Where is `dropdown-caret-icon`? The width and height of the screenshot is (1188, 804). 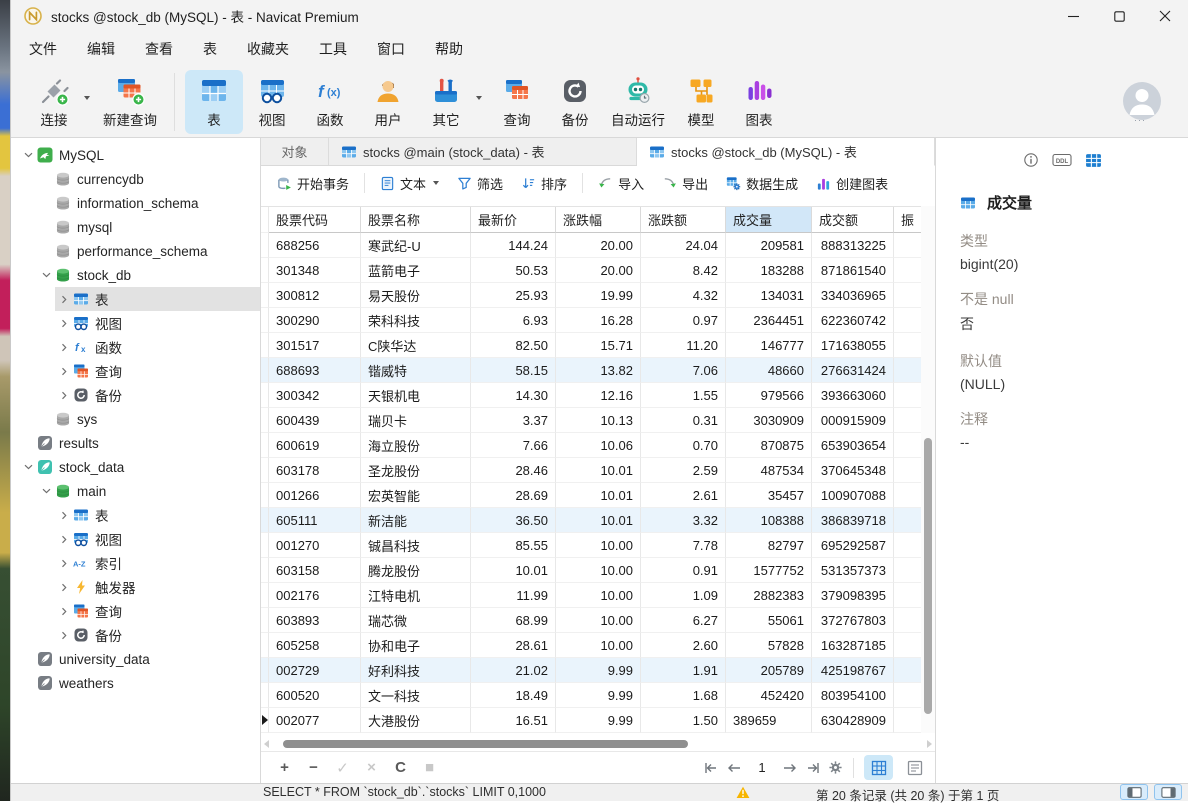
dropdown-caret-icon is located at coordinates (436, 183).